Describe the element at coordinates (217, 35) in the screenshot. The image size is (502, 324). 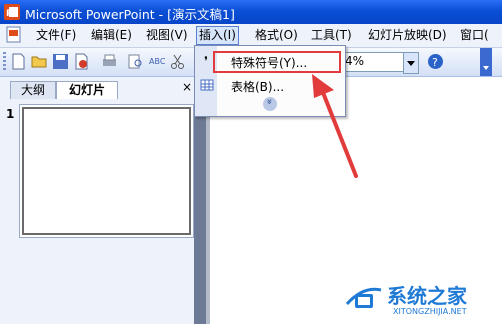
I see `menu-insert: 插入(I)` at that location.